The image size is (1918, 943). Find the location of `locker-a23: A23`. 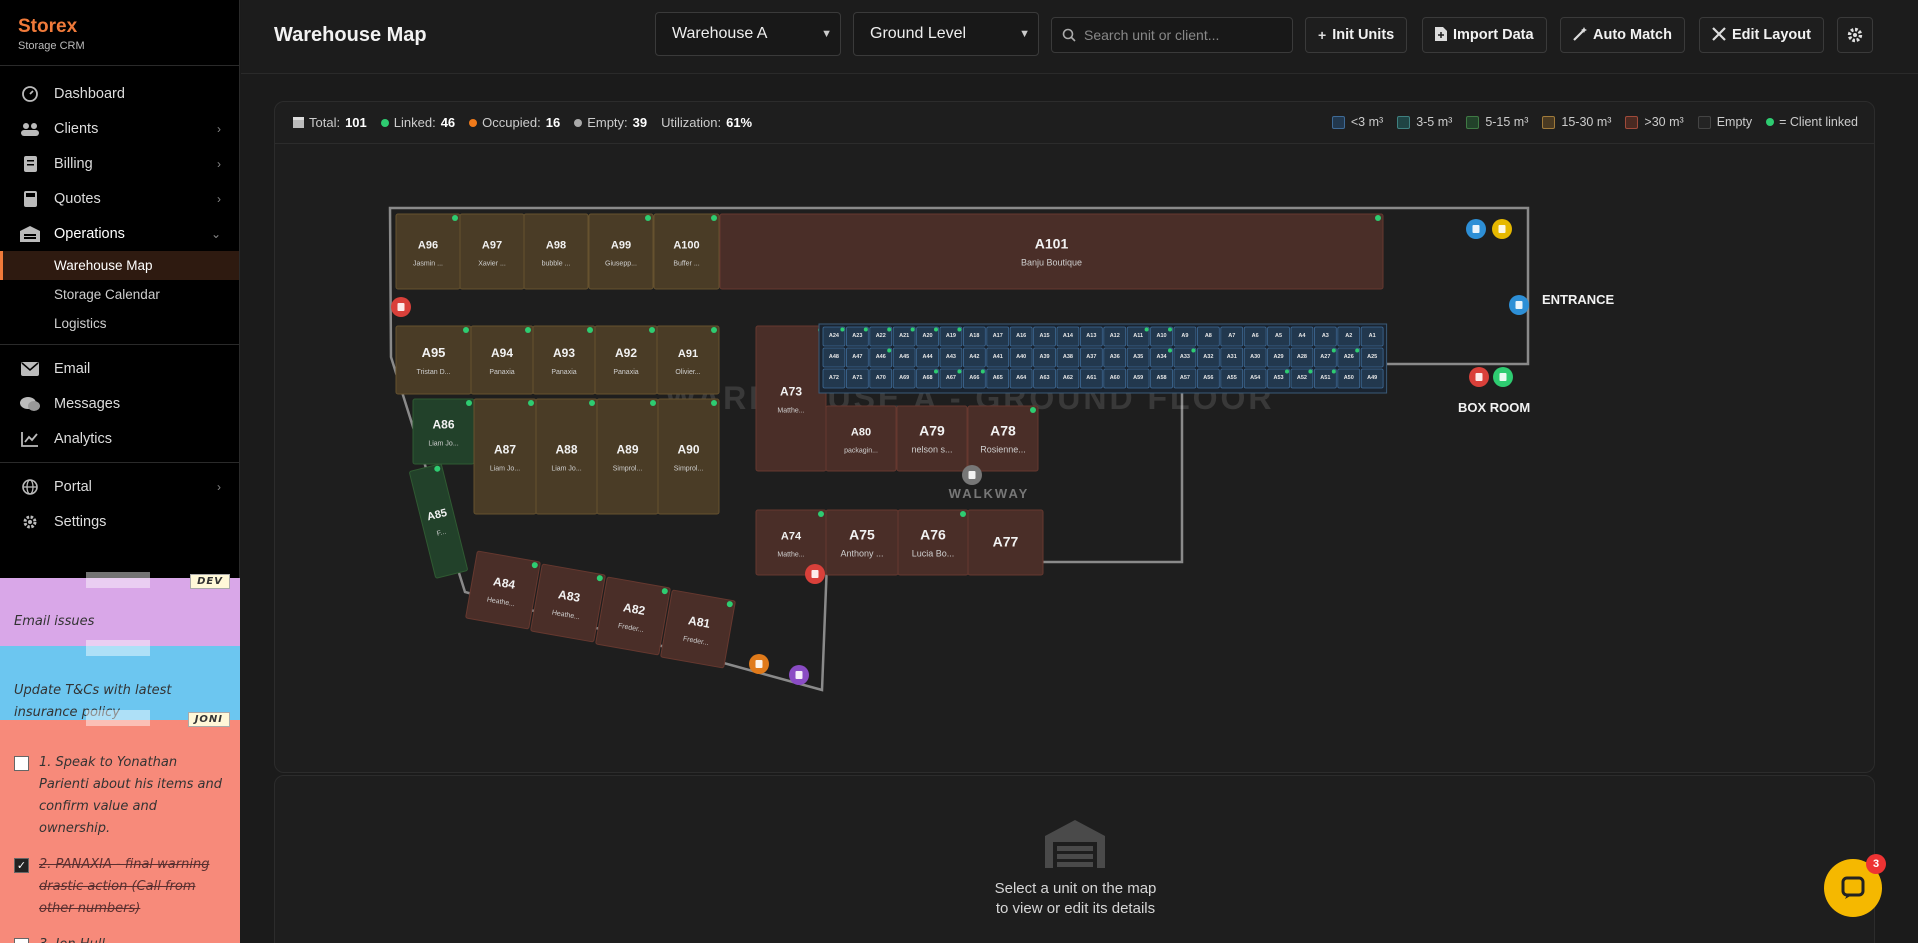

locker-a23: A23 is located at coordinates (857, 336).